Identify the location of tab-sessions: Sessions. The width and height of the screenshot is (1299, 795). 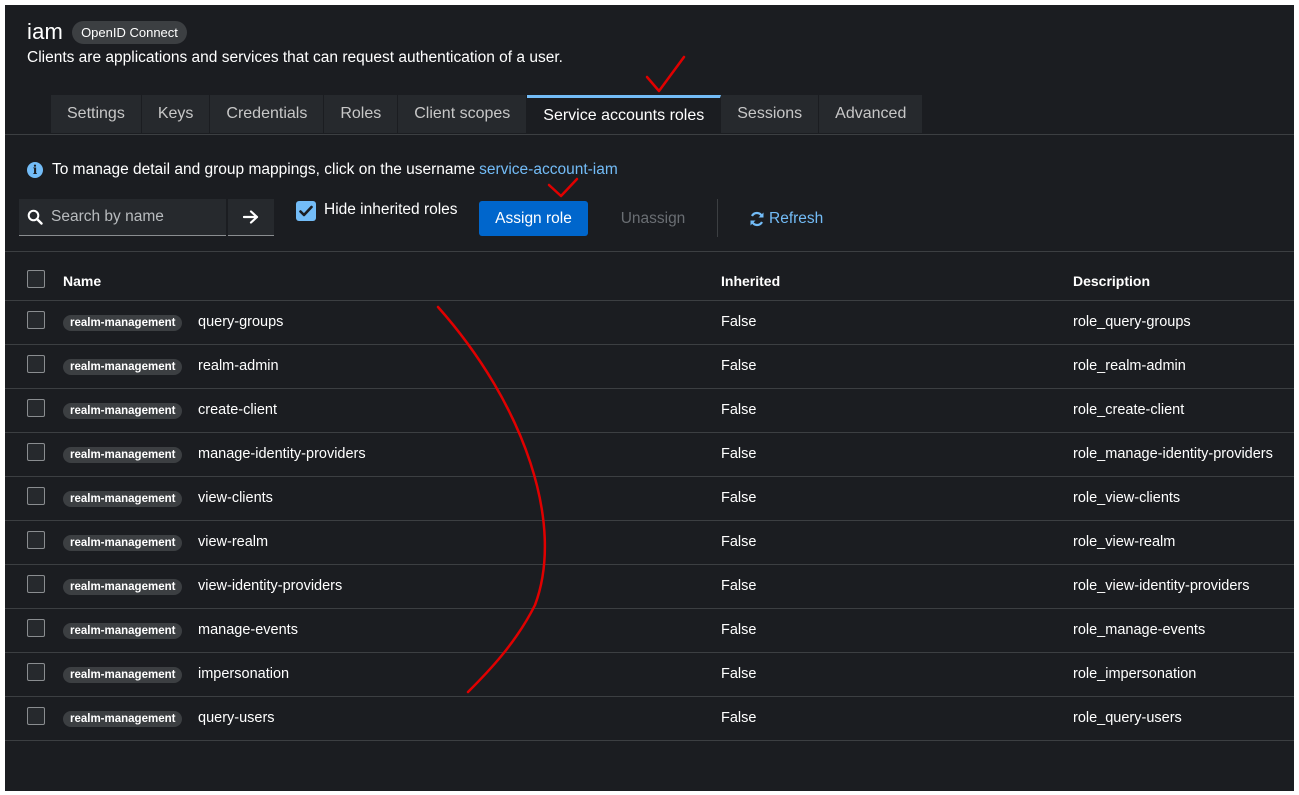
(770, 114).